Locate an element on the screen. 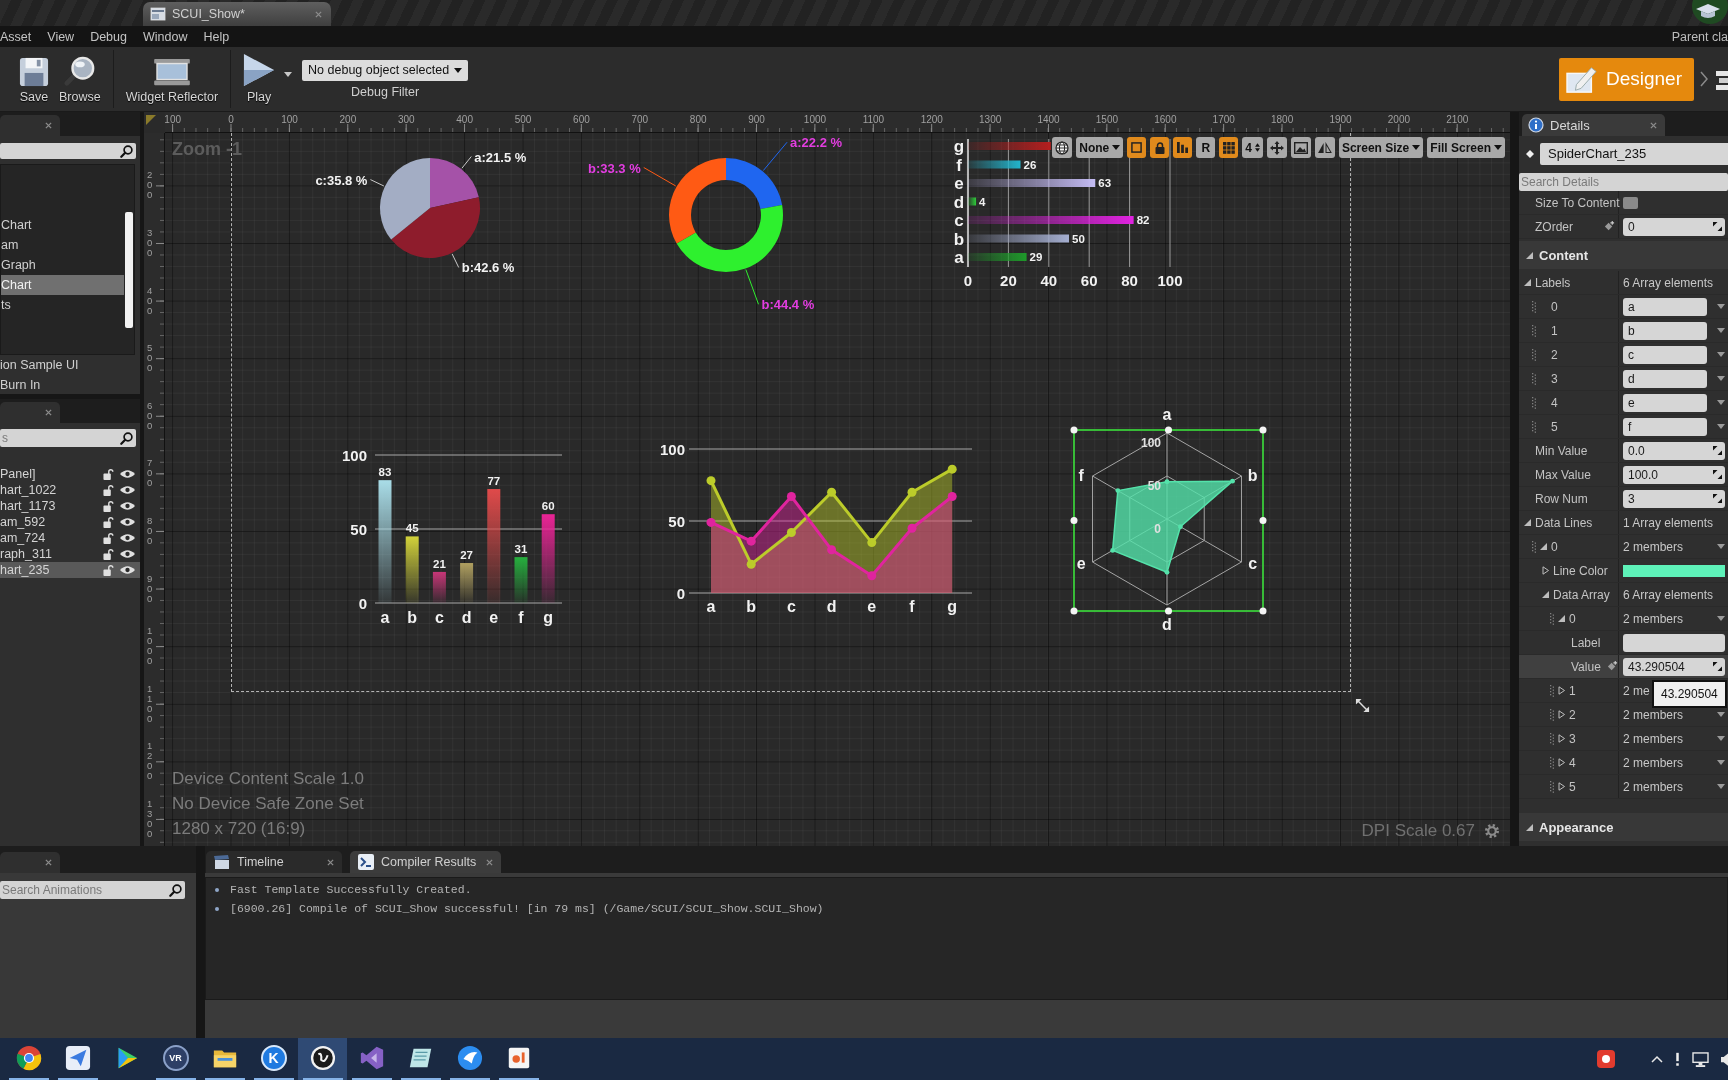  wheel-logo-icon is located at coordinates (28, 1058).